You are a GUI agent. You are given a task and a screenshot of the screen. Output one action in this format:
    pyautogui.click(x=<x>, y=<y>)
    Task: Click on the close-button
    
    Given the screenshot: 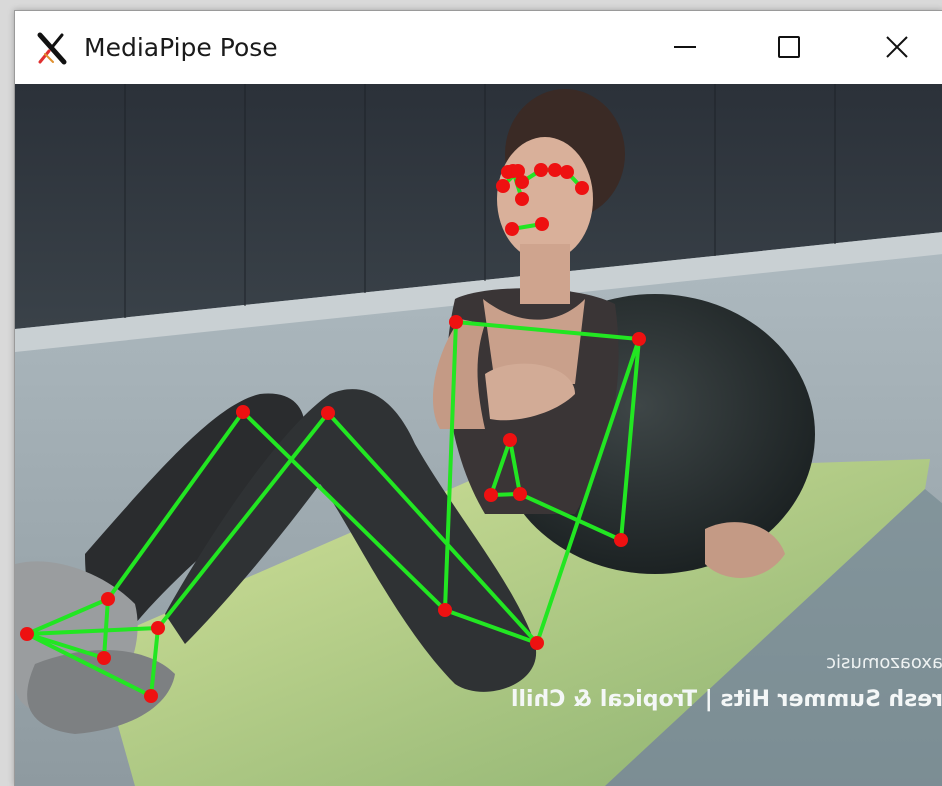 What is the action you would take?
    pyautogui.click(x=897, y=47)
    